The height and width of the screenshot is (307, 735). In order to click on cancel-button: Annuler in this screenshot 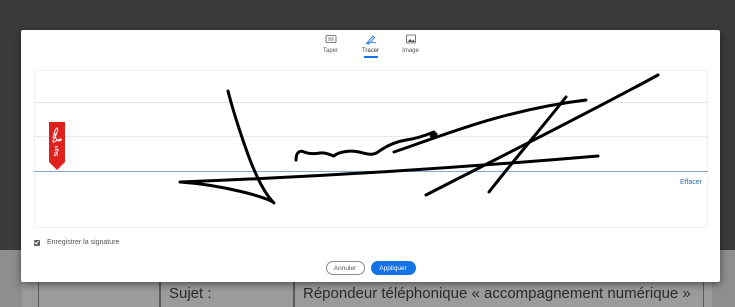, I will do `click(345, 268)`.